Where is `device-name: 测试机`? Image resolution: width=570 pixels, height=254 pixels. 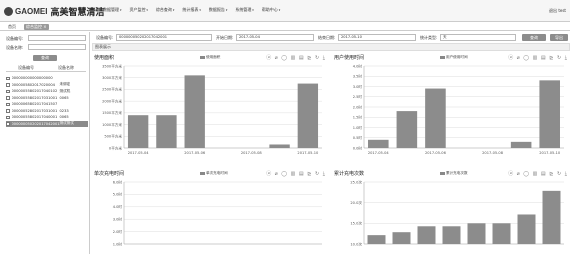
device-name: 测试机 is located at coordinates (65, 90).